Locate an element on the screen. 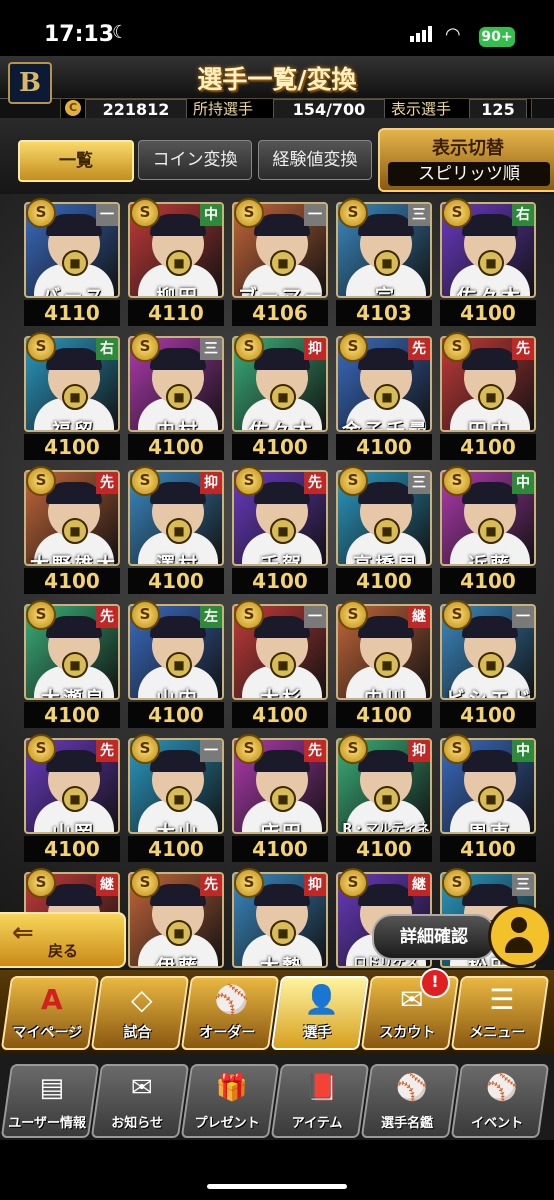 The width and height of the screenshot is (554, 1200). player-card: ■ 抑佐々木 S 4100 is located at coordinates (280, 397).